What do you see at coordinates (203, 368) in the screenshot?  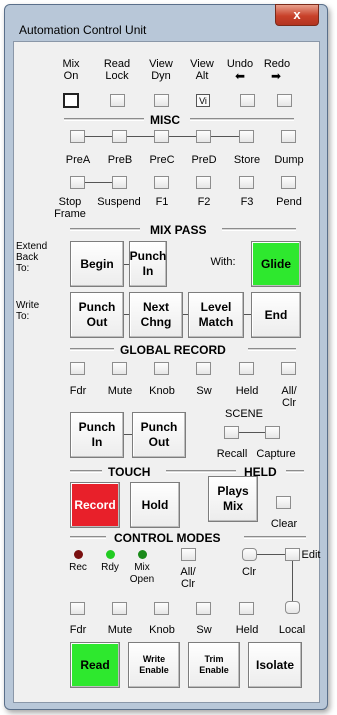 I see `global-sw-button` at bounding box center [203, 368].